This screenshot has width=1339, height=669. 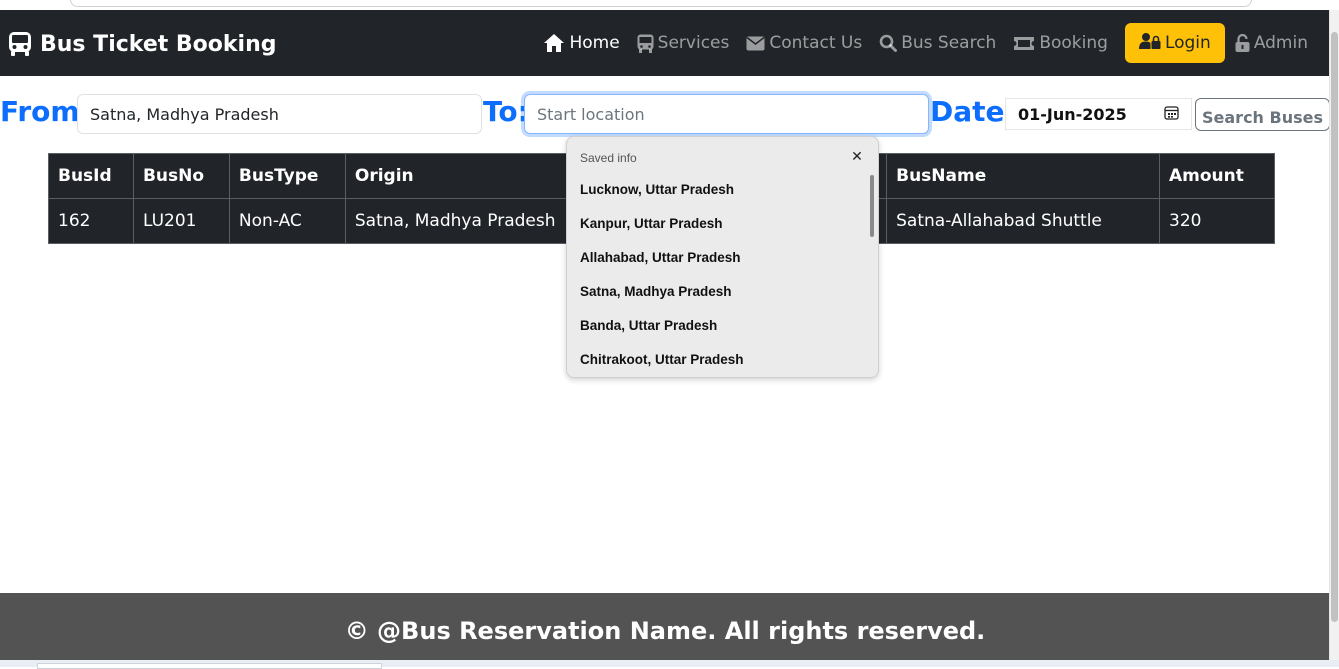 I want to click on nav-admin: Admin, so click(x=1271, y=43).